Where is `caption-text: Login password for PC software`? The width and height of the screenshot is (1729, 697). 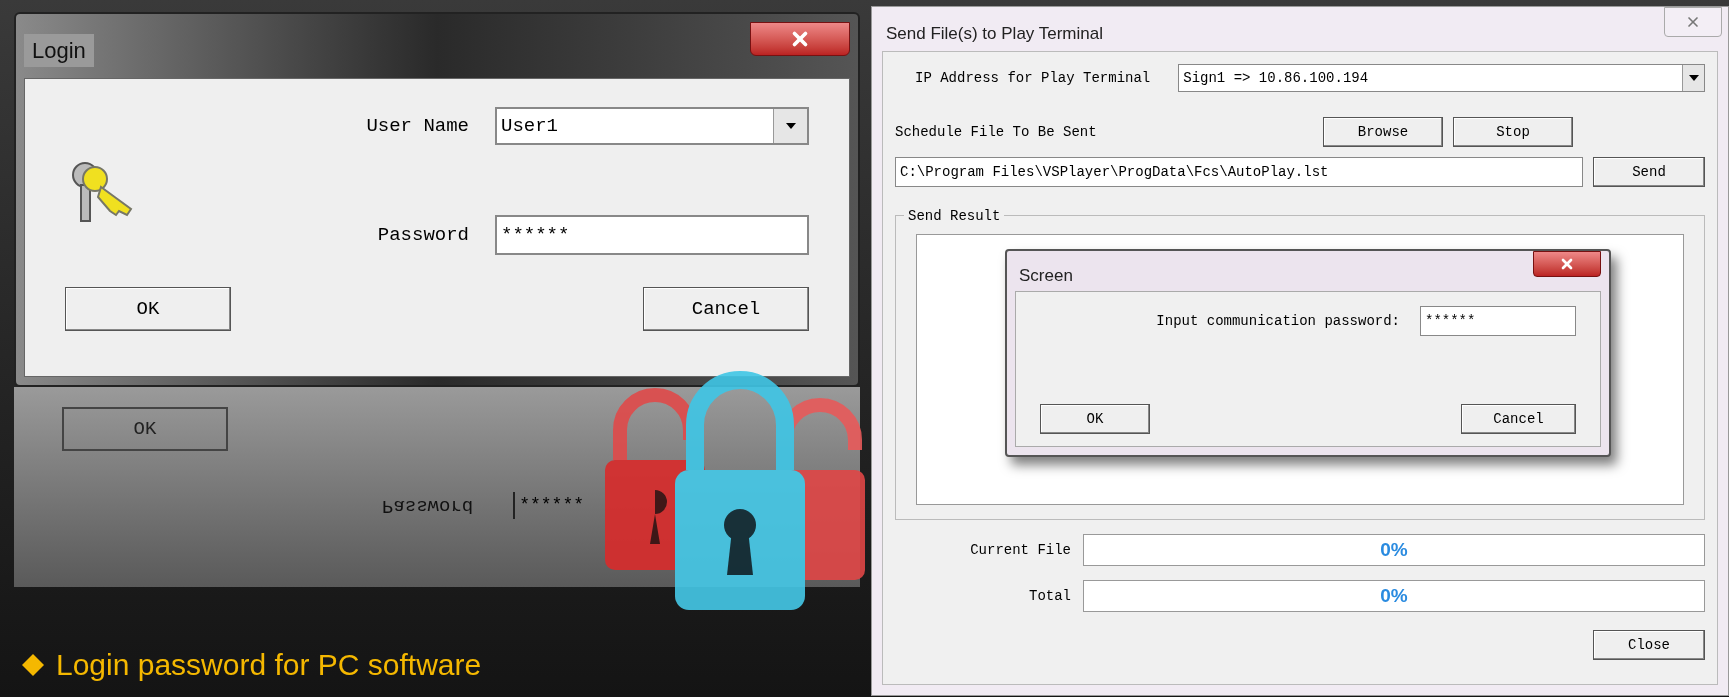 caption-text: Login password for PC software is located at coordinates (269, 665).